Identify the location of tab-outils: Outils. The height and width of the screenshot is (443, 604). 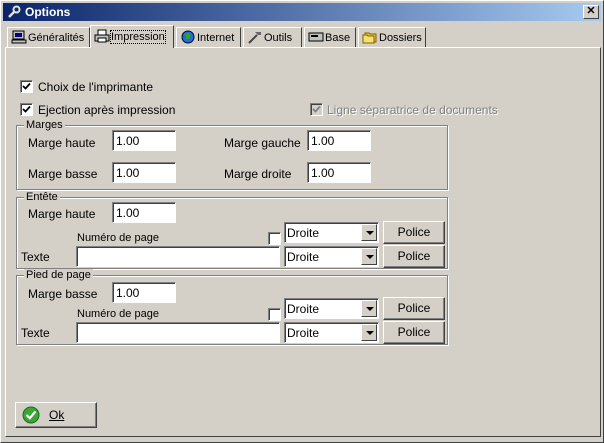
(272, 37).